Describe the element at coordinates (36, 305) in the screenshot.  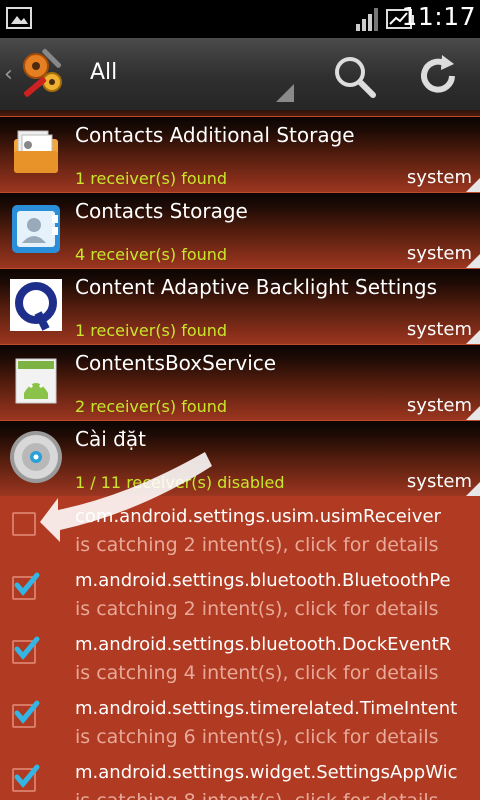
I see `backlight-q-icon` at that location.